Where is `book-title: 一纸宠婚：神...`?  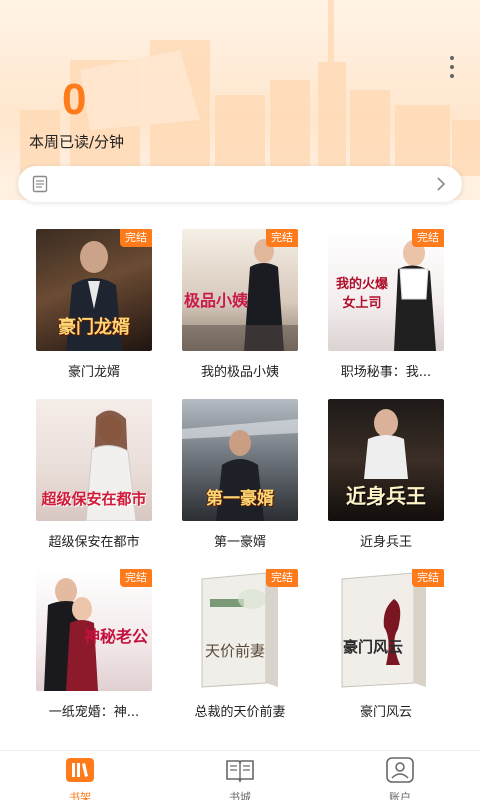
book-title: 一纸宠婚：神... is located at coordinates (94, 712).